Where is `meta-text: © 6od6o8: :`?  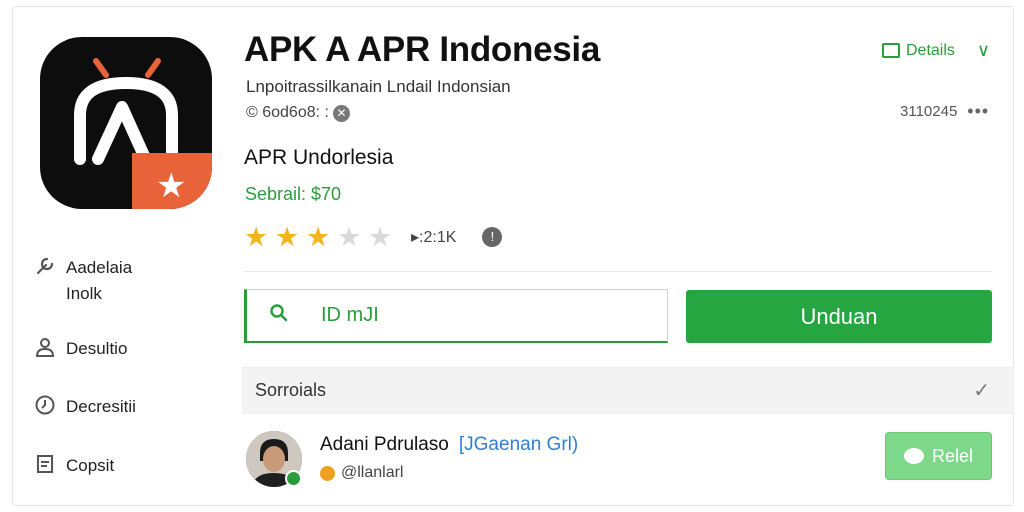 meta-text: © 6od6o8: : is located at coordinates (287, 112).